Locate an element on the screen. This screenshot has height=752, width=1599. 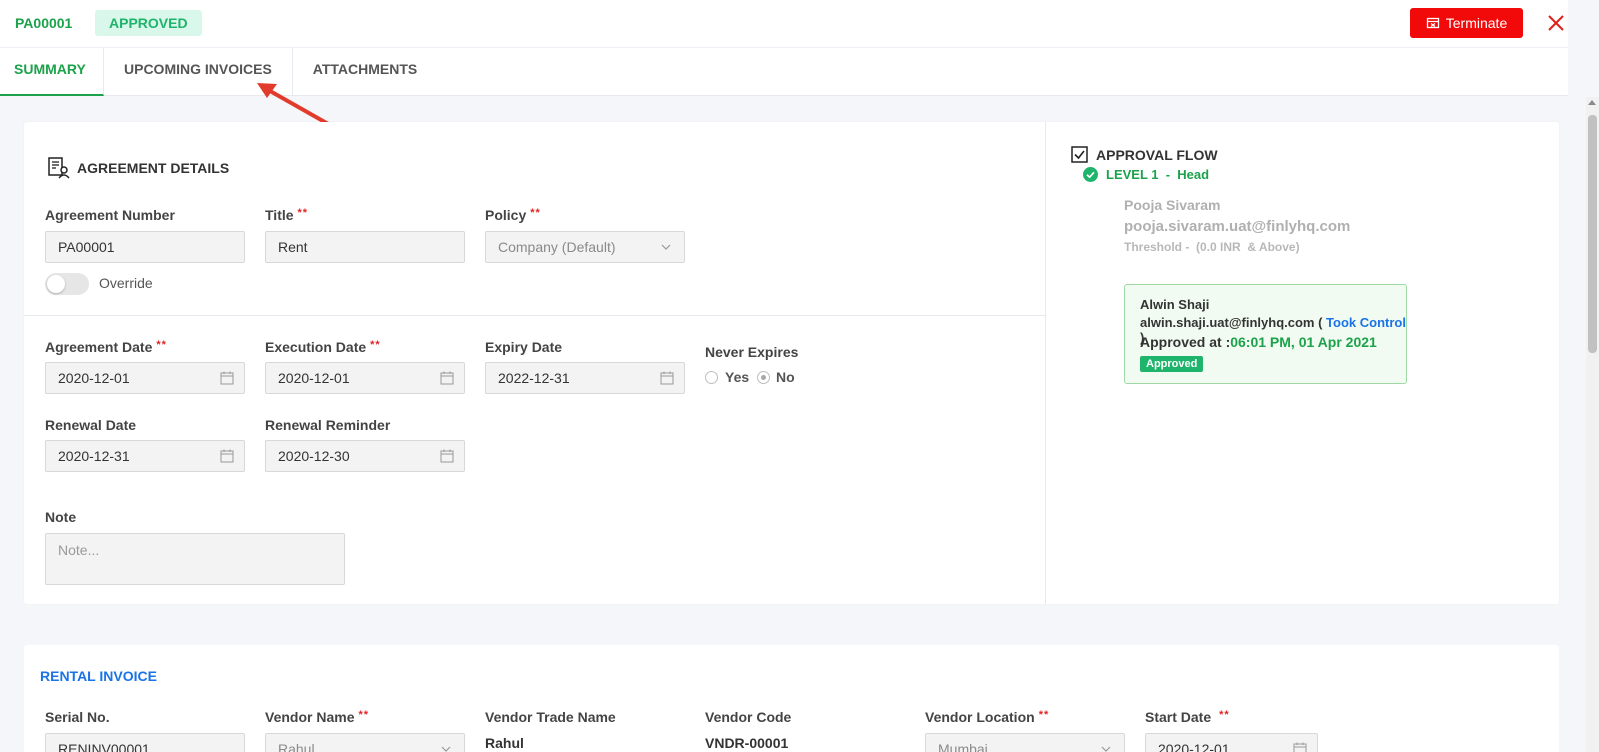
serial-no-field: RENINV00001 is located at coordinates (145, 742).